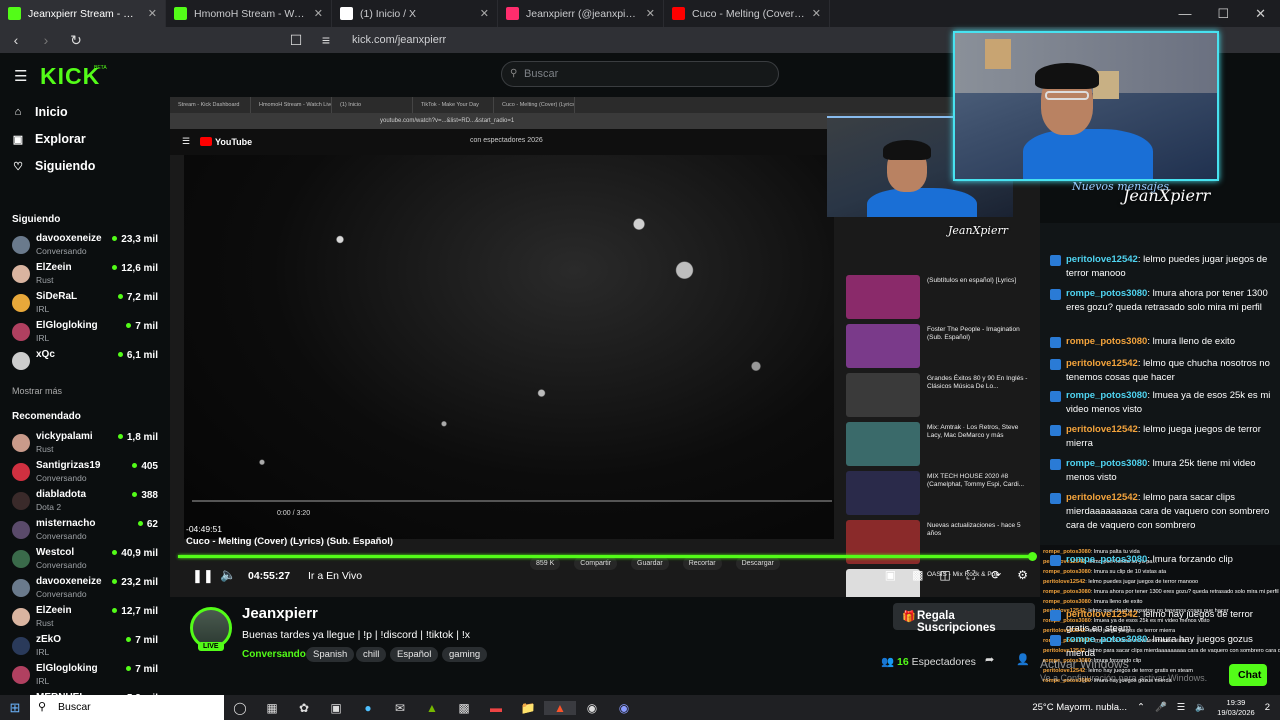 This screenshot has height=720, width=1280. What do you see at coordinates (129, 325) in the screenshot?
I see `live-dot-icon` at bounding box center [129, 325].